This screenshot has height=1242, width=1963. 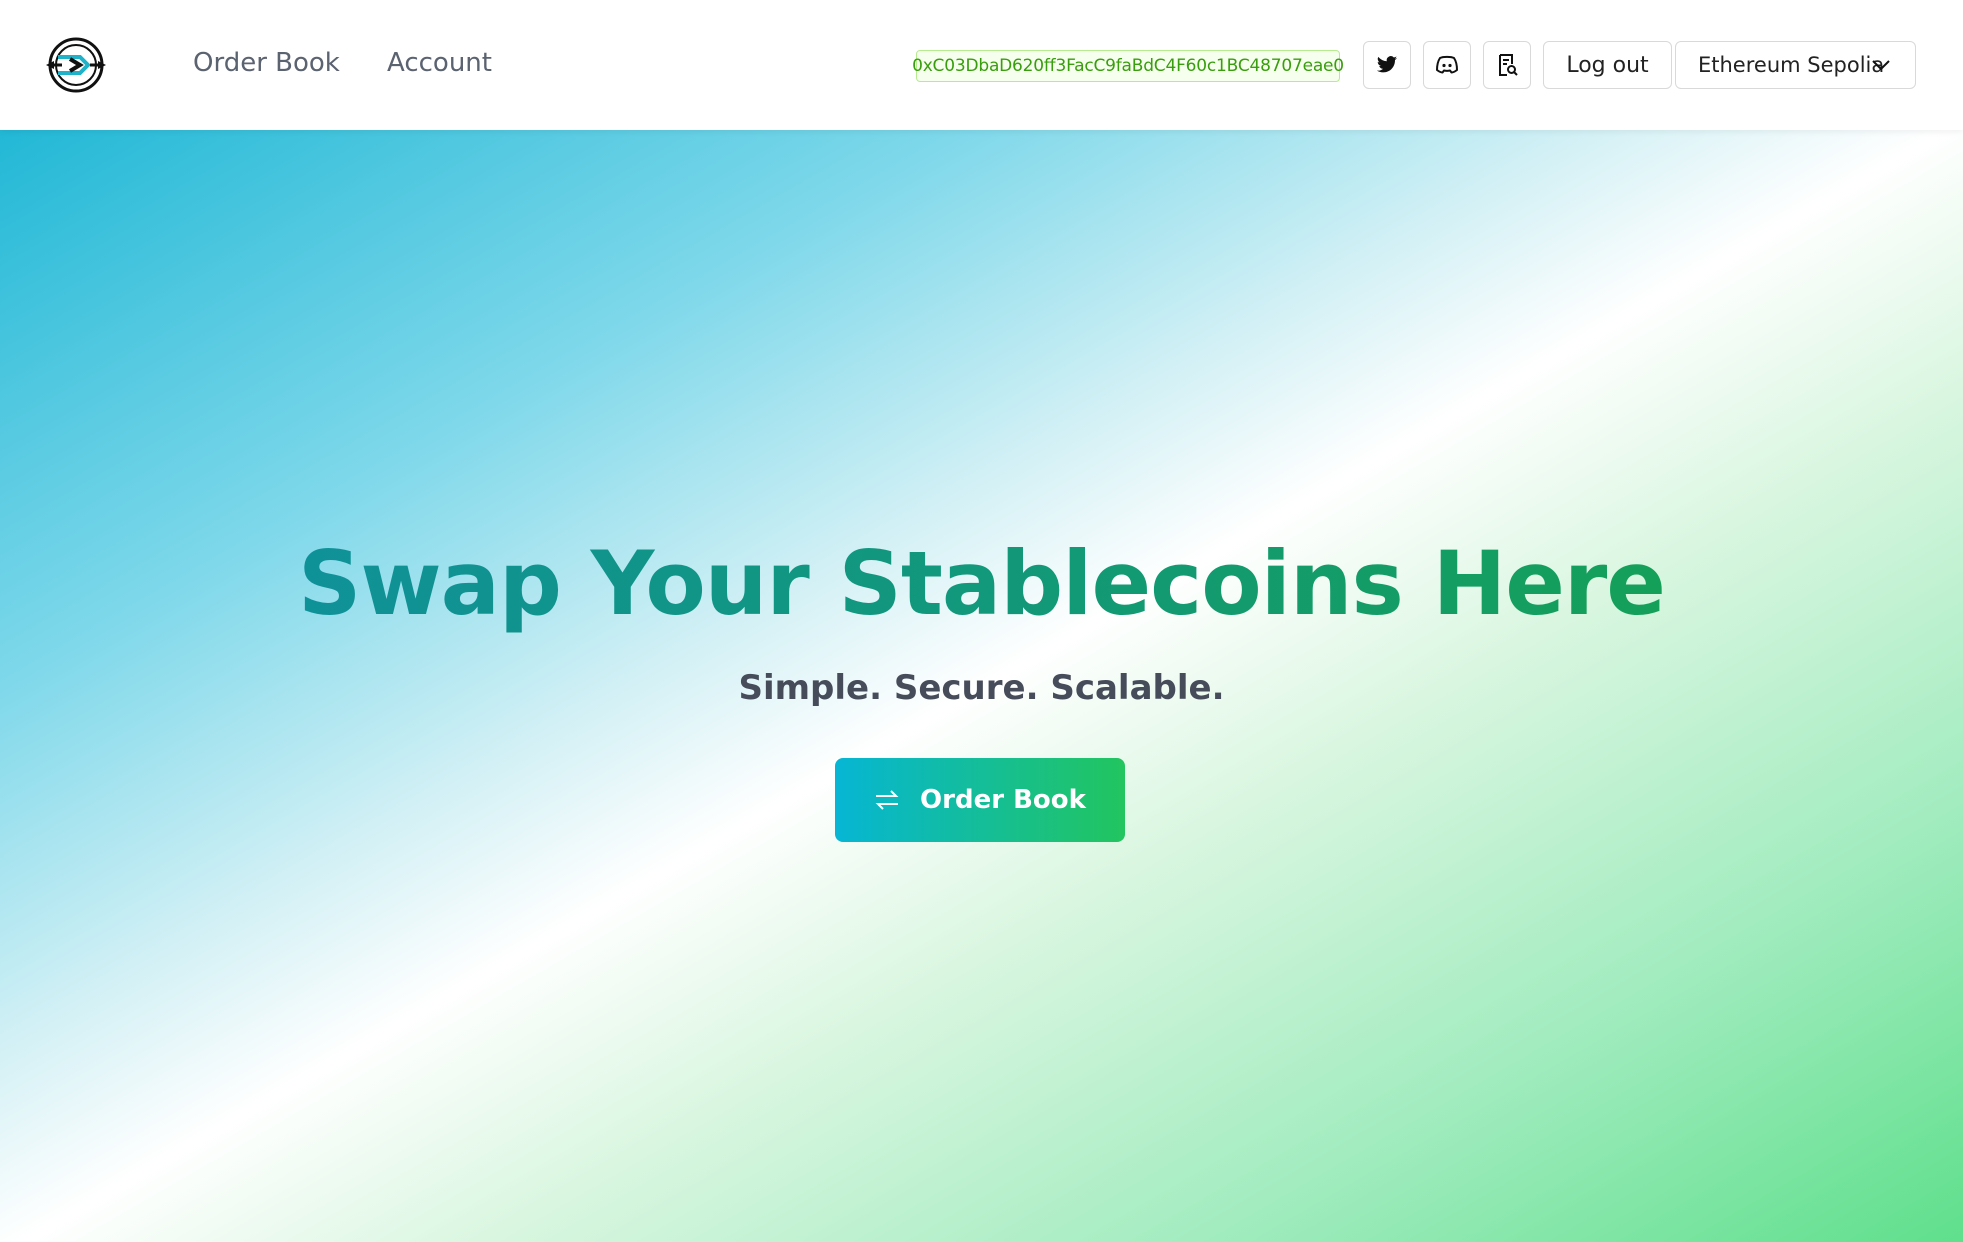 I want to click on network-select: Ethereum Sepolia, so click(x=1795, y=65).